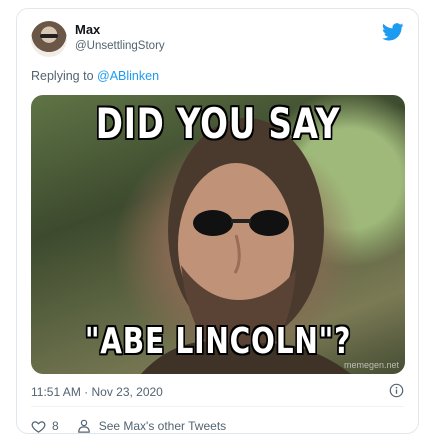  What do you see at coordinates (97, 392) in the screenshot?
I see `tweet-timestamp: 11:51 AM · Nov 23, 2020` at bounding box center [97, 392].